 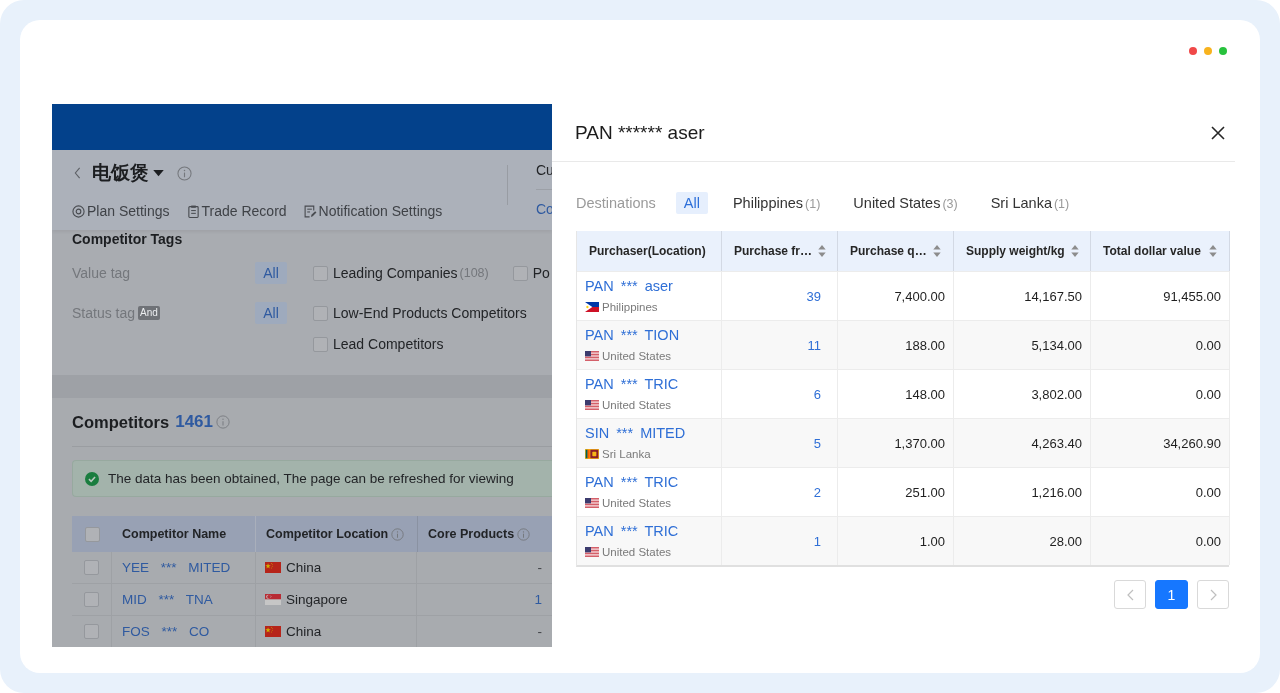 What do you see at coordinates (92, 478) in the screenshot?
I see `check-circle-icon` at bounding box center [92, 478].